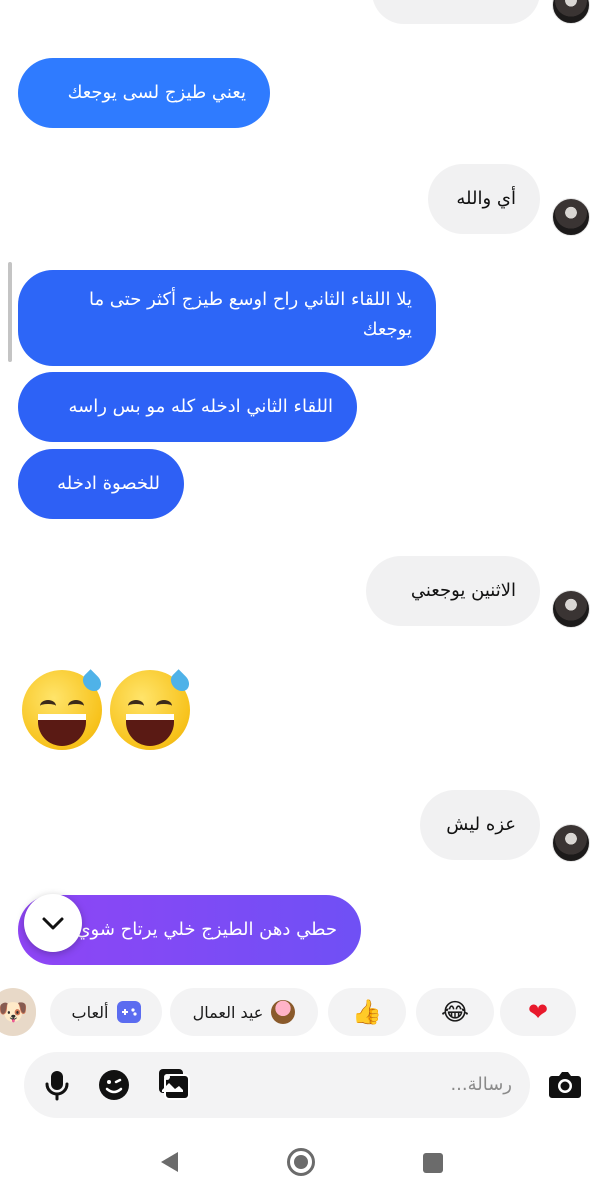 This screenshot has height=1199, width=606. I want to click on mic-button, so click(57, 1085).